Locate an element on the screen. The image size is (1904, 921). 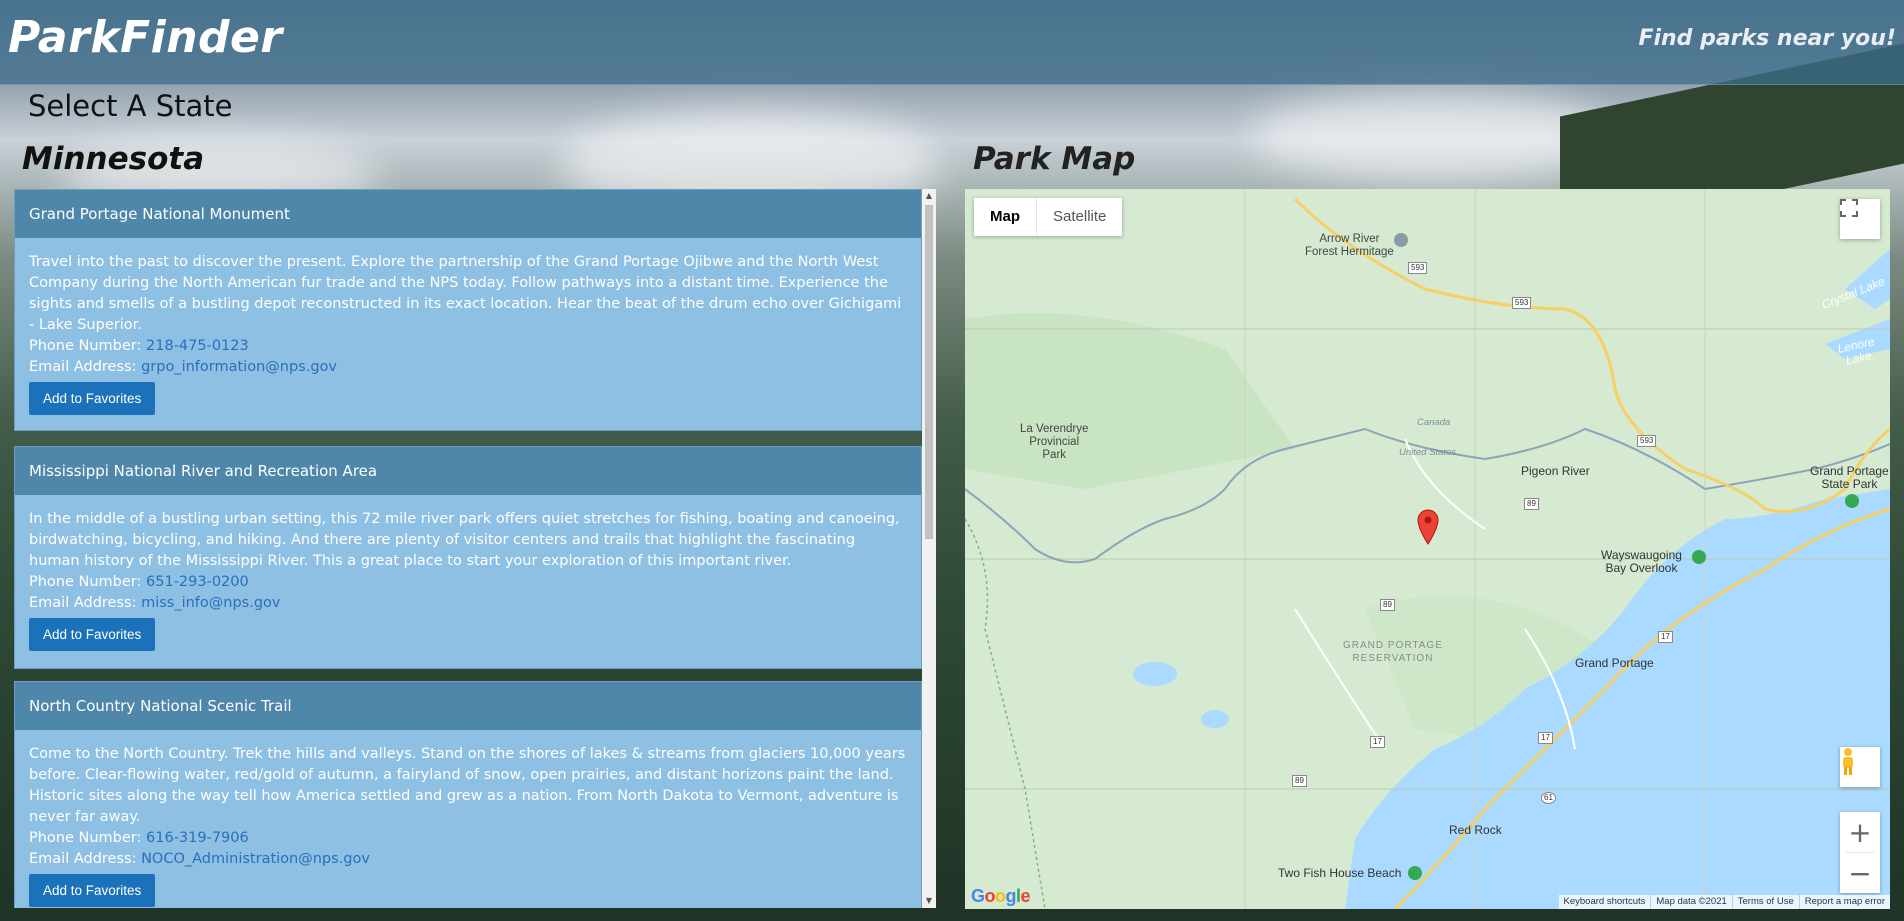
phone-link: 218-475-0123 is located at coordinates (197, 346).